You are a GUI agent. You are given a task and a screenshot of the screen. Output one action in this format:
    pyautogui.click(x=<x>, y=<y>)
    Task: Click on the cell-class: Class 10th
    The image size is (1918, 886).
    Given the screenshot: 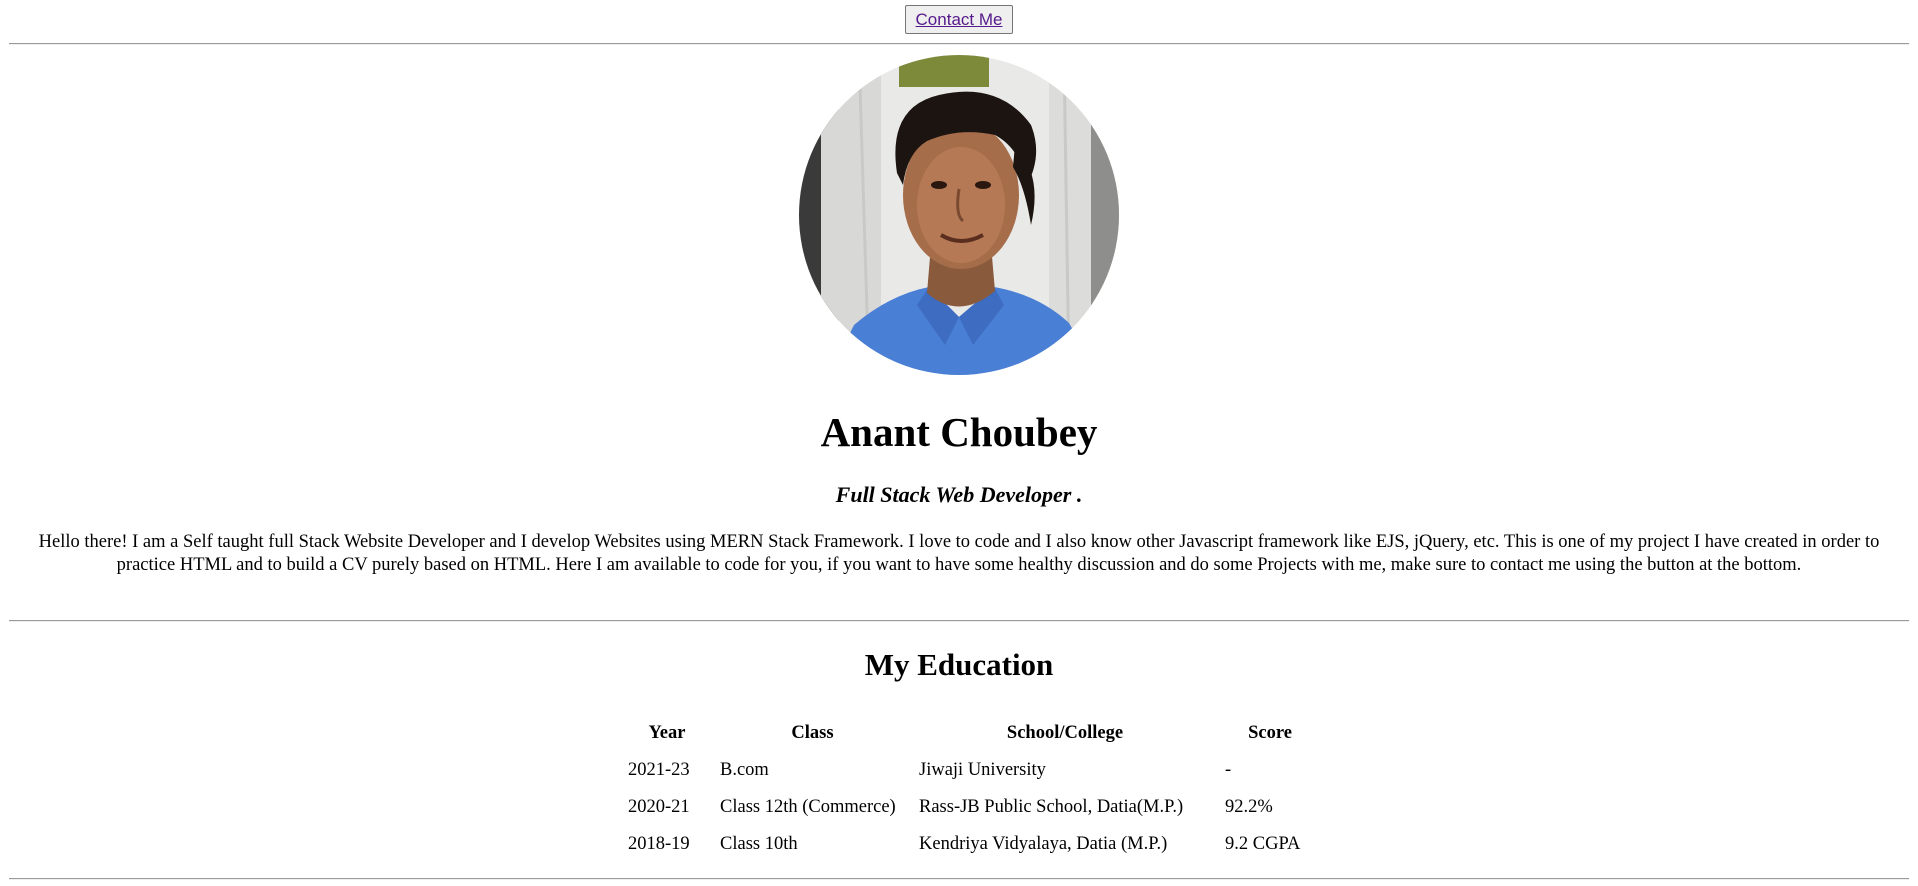 What is the action you would take?
    pyautogui.click(x=759, y=844)
    